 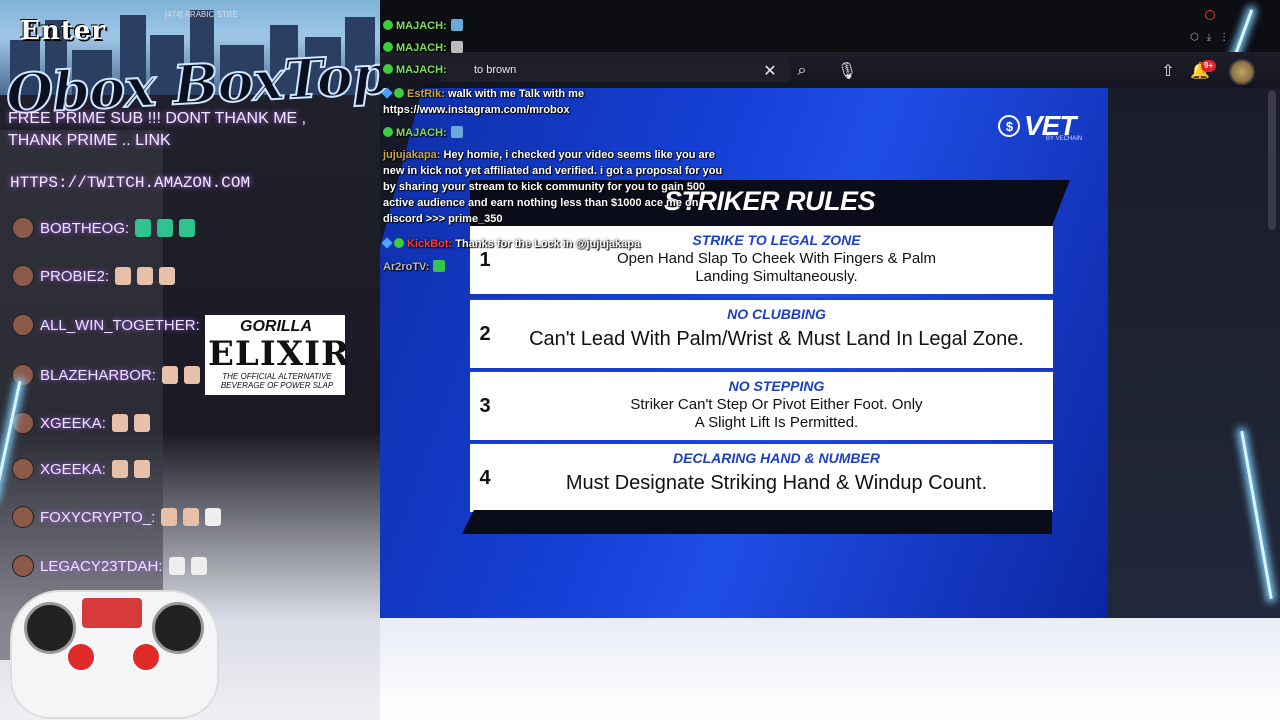 I want to click on chat-message: EstRik: walk with me Talk with me, so click(x=483, y=94).